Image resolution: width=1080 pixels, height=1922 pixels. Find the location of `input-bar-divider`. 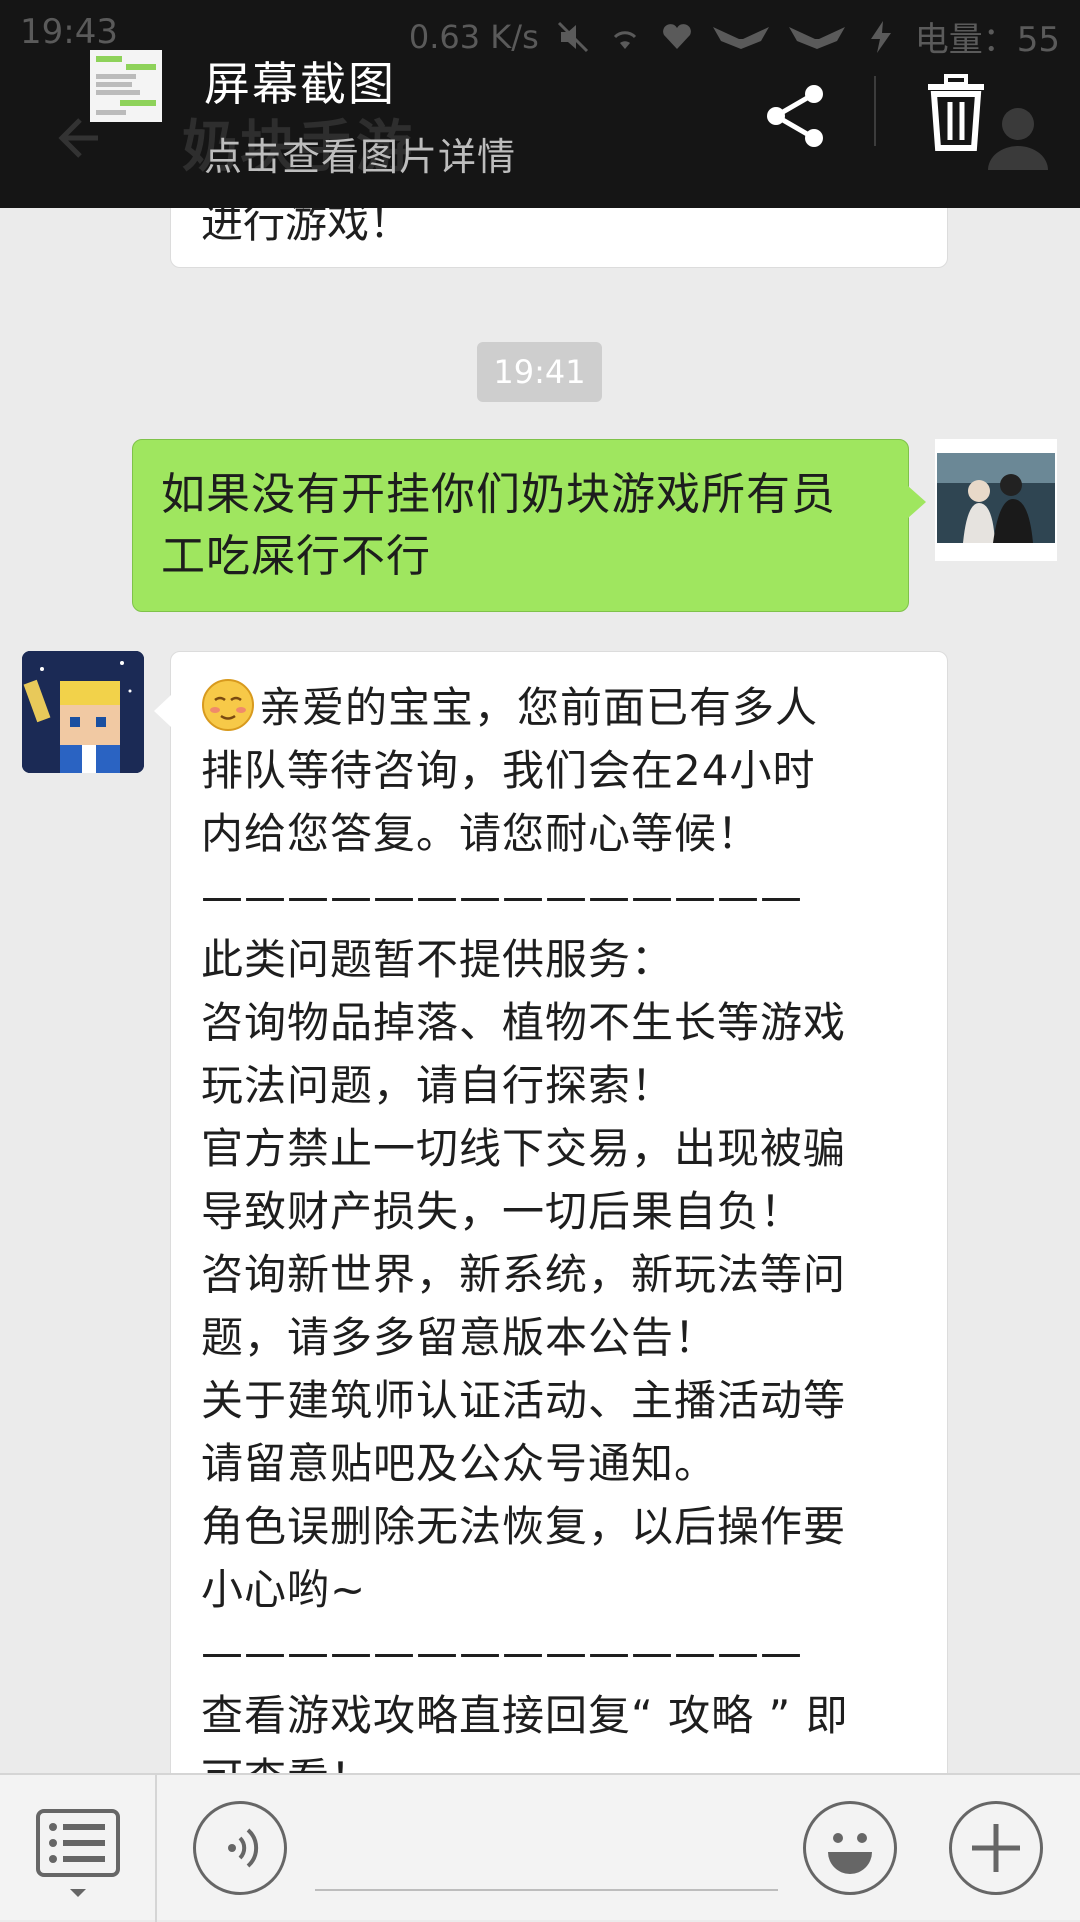

input-bar-divider is located at coordinates (156, 1848).